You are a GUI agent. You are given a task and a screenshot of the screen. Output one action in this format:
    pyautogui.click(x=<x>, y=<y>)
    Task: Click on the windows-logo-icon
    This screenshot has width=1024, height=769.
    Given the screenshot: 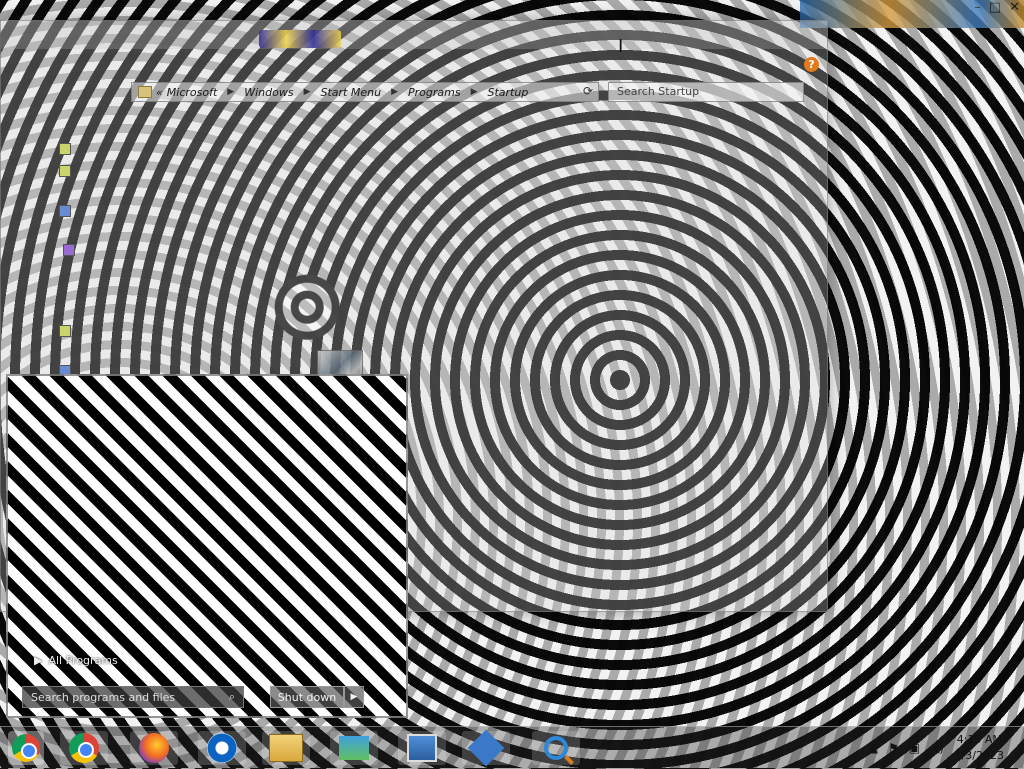 What is the action you would take?
    pyautogui.click(x=26, y=748)
    